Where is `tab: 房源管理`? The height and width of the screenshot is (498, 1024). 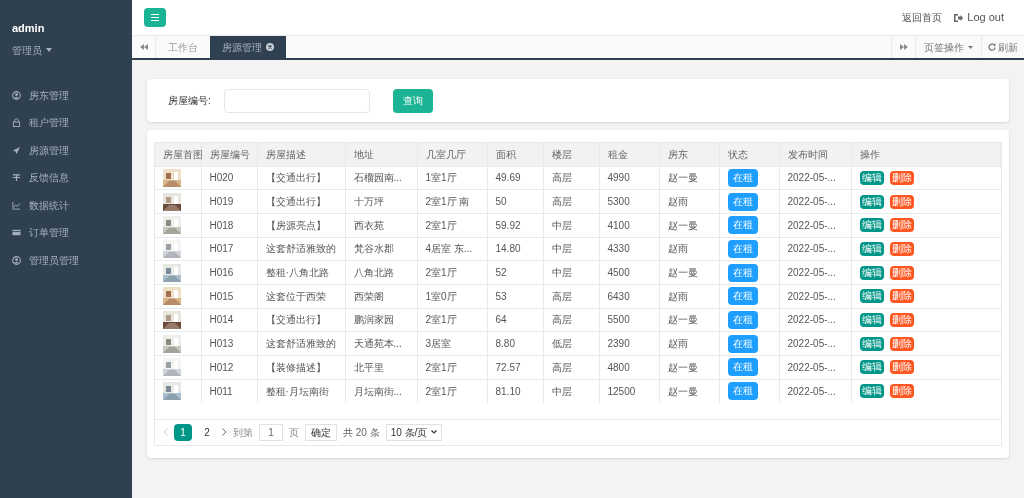 tab: 房源管理 is located at coordinates (248, 47).